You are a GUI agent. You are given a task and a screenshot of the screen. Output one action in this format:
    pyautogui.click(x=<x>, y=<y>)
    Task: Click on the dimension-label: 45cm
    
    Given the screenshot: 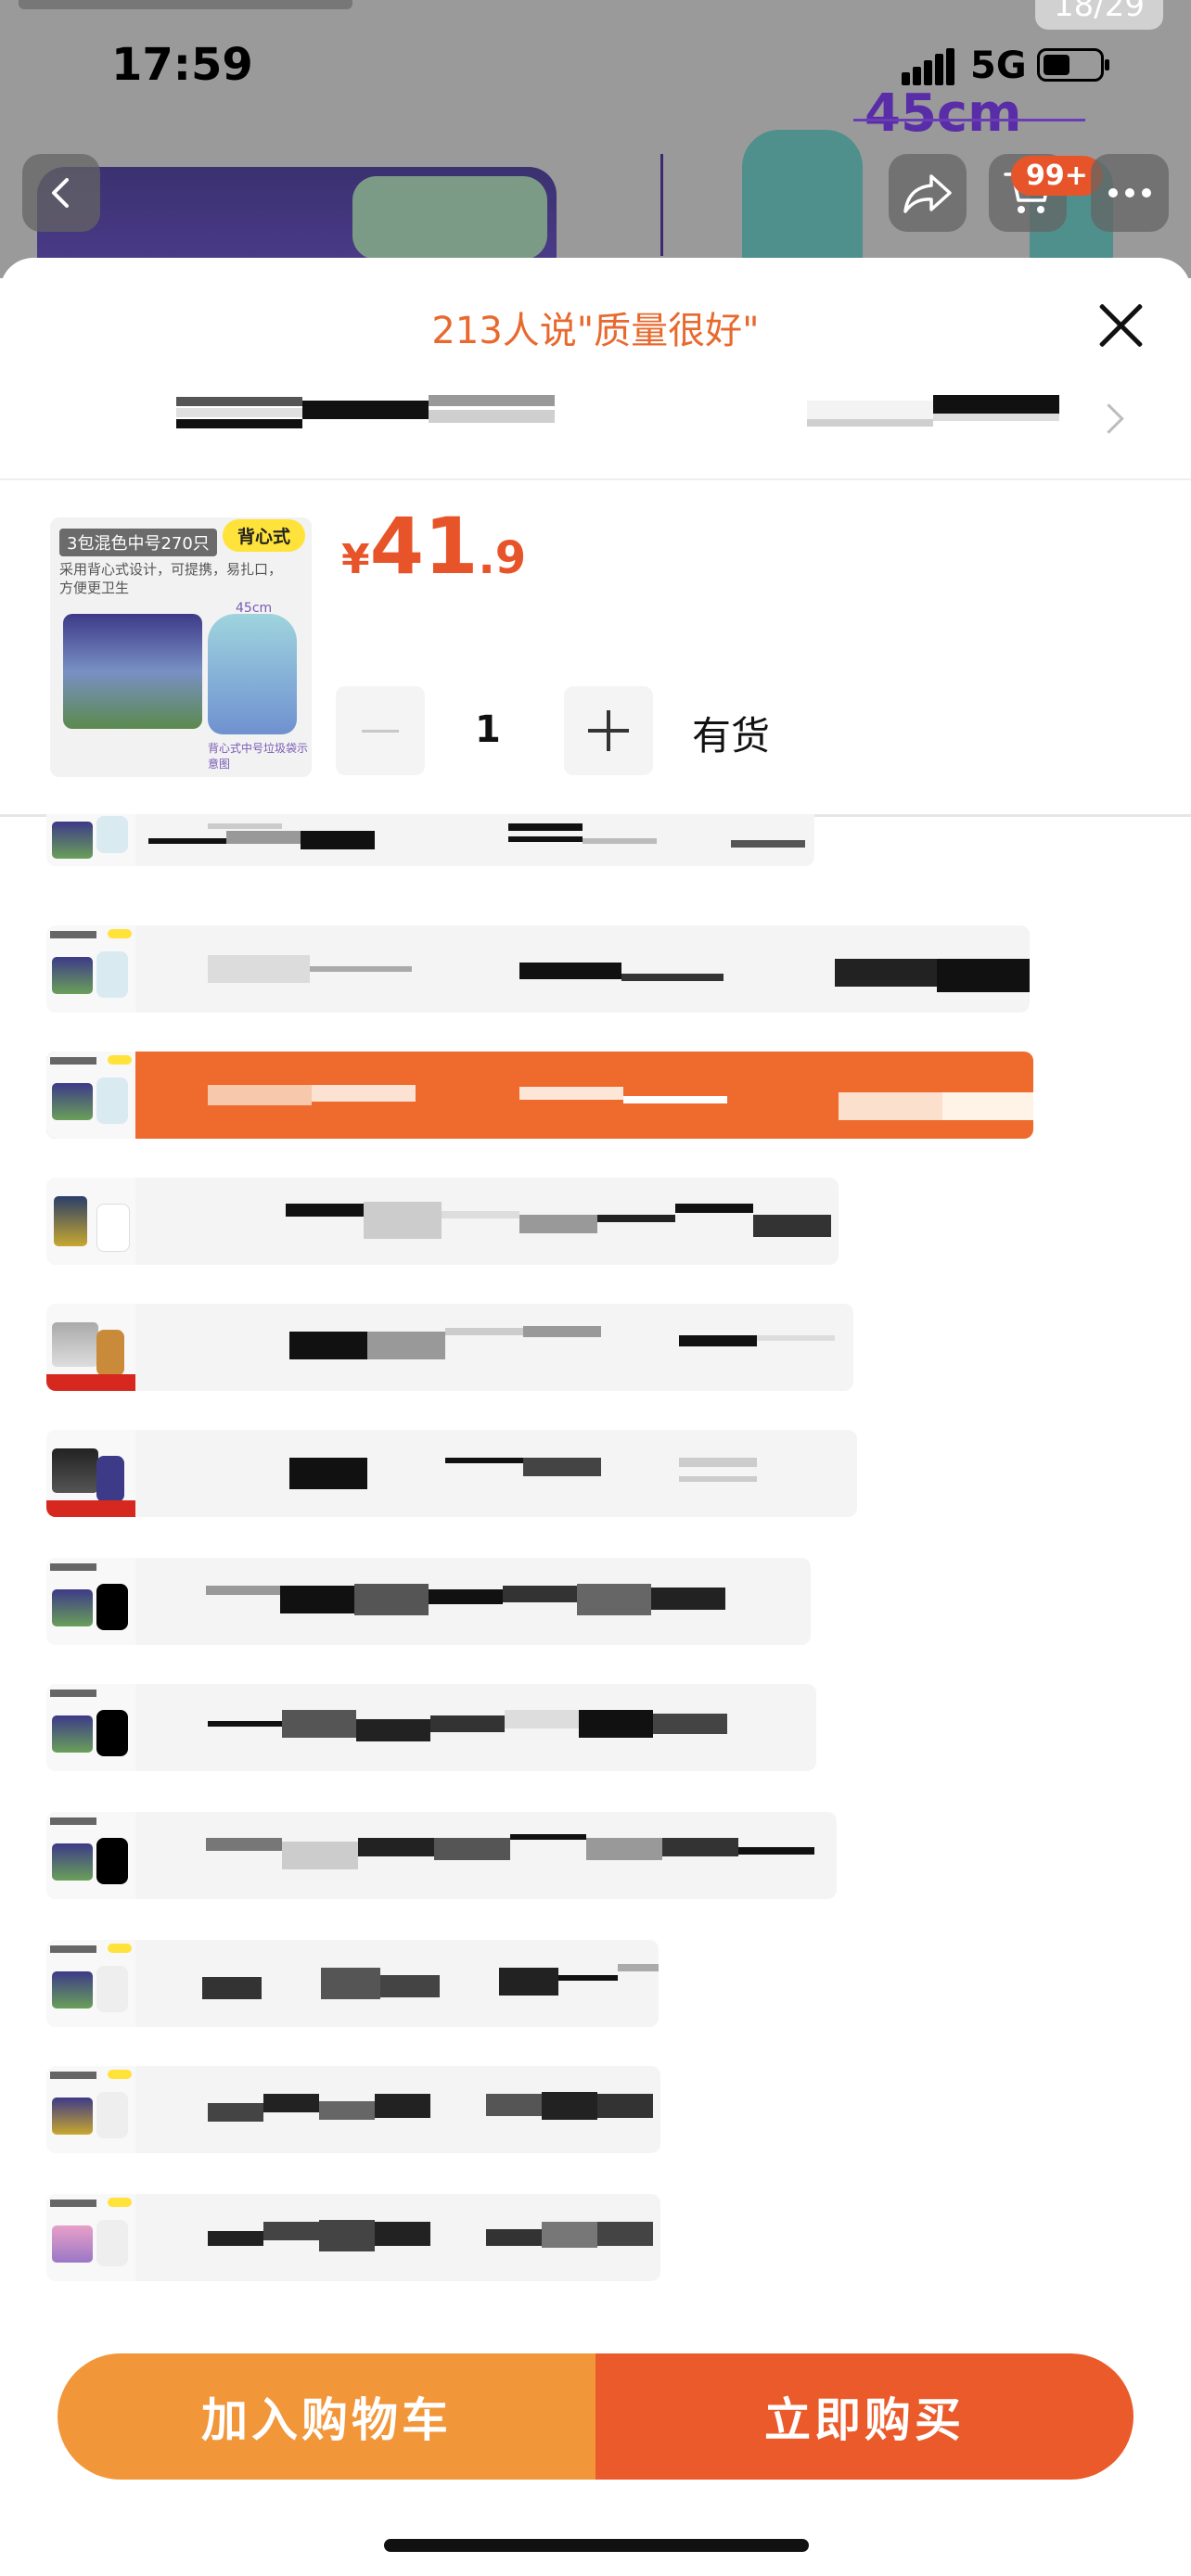 What is the action you would take?
    pyautogui.click(x=943, y=113)
    